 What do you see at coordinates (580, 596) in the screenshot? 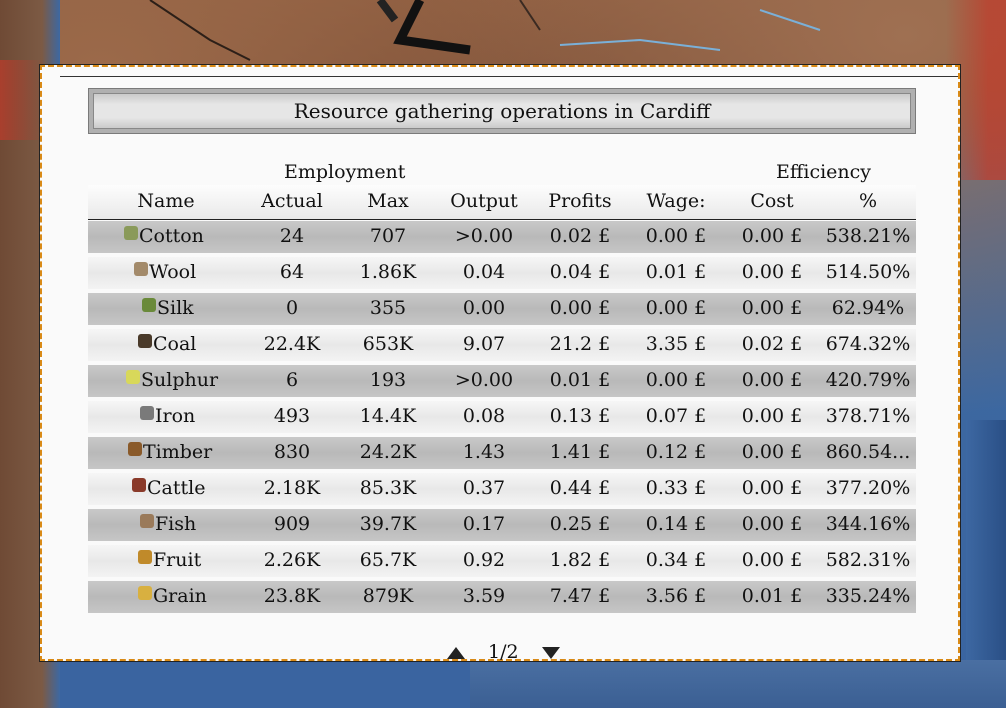
I see `profits-cell: 7.47 £` at bounding box center [580, 596].